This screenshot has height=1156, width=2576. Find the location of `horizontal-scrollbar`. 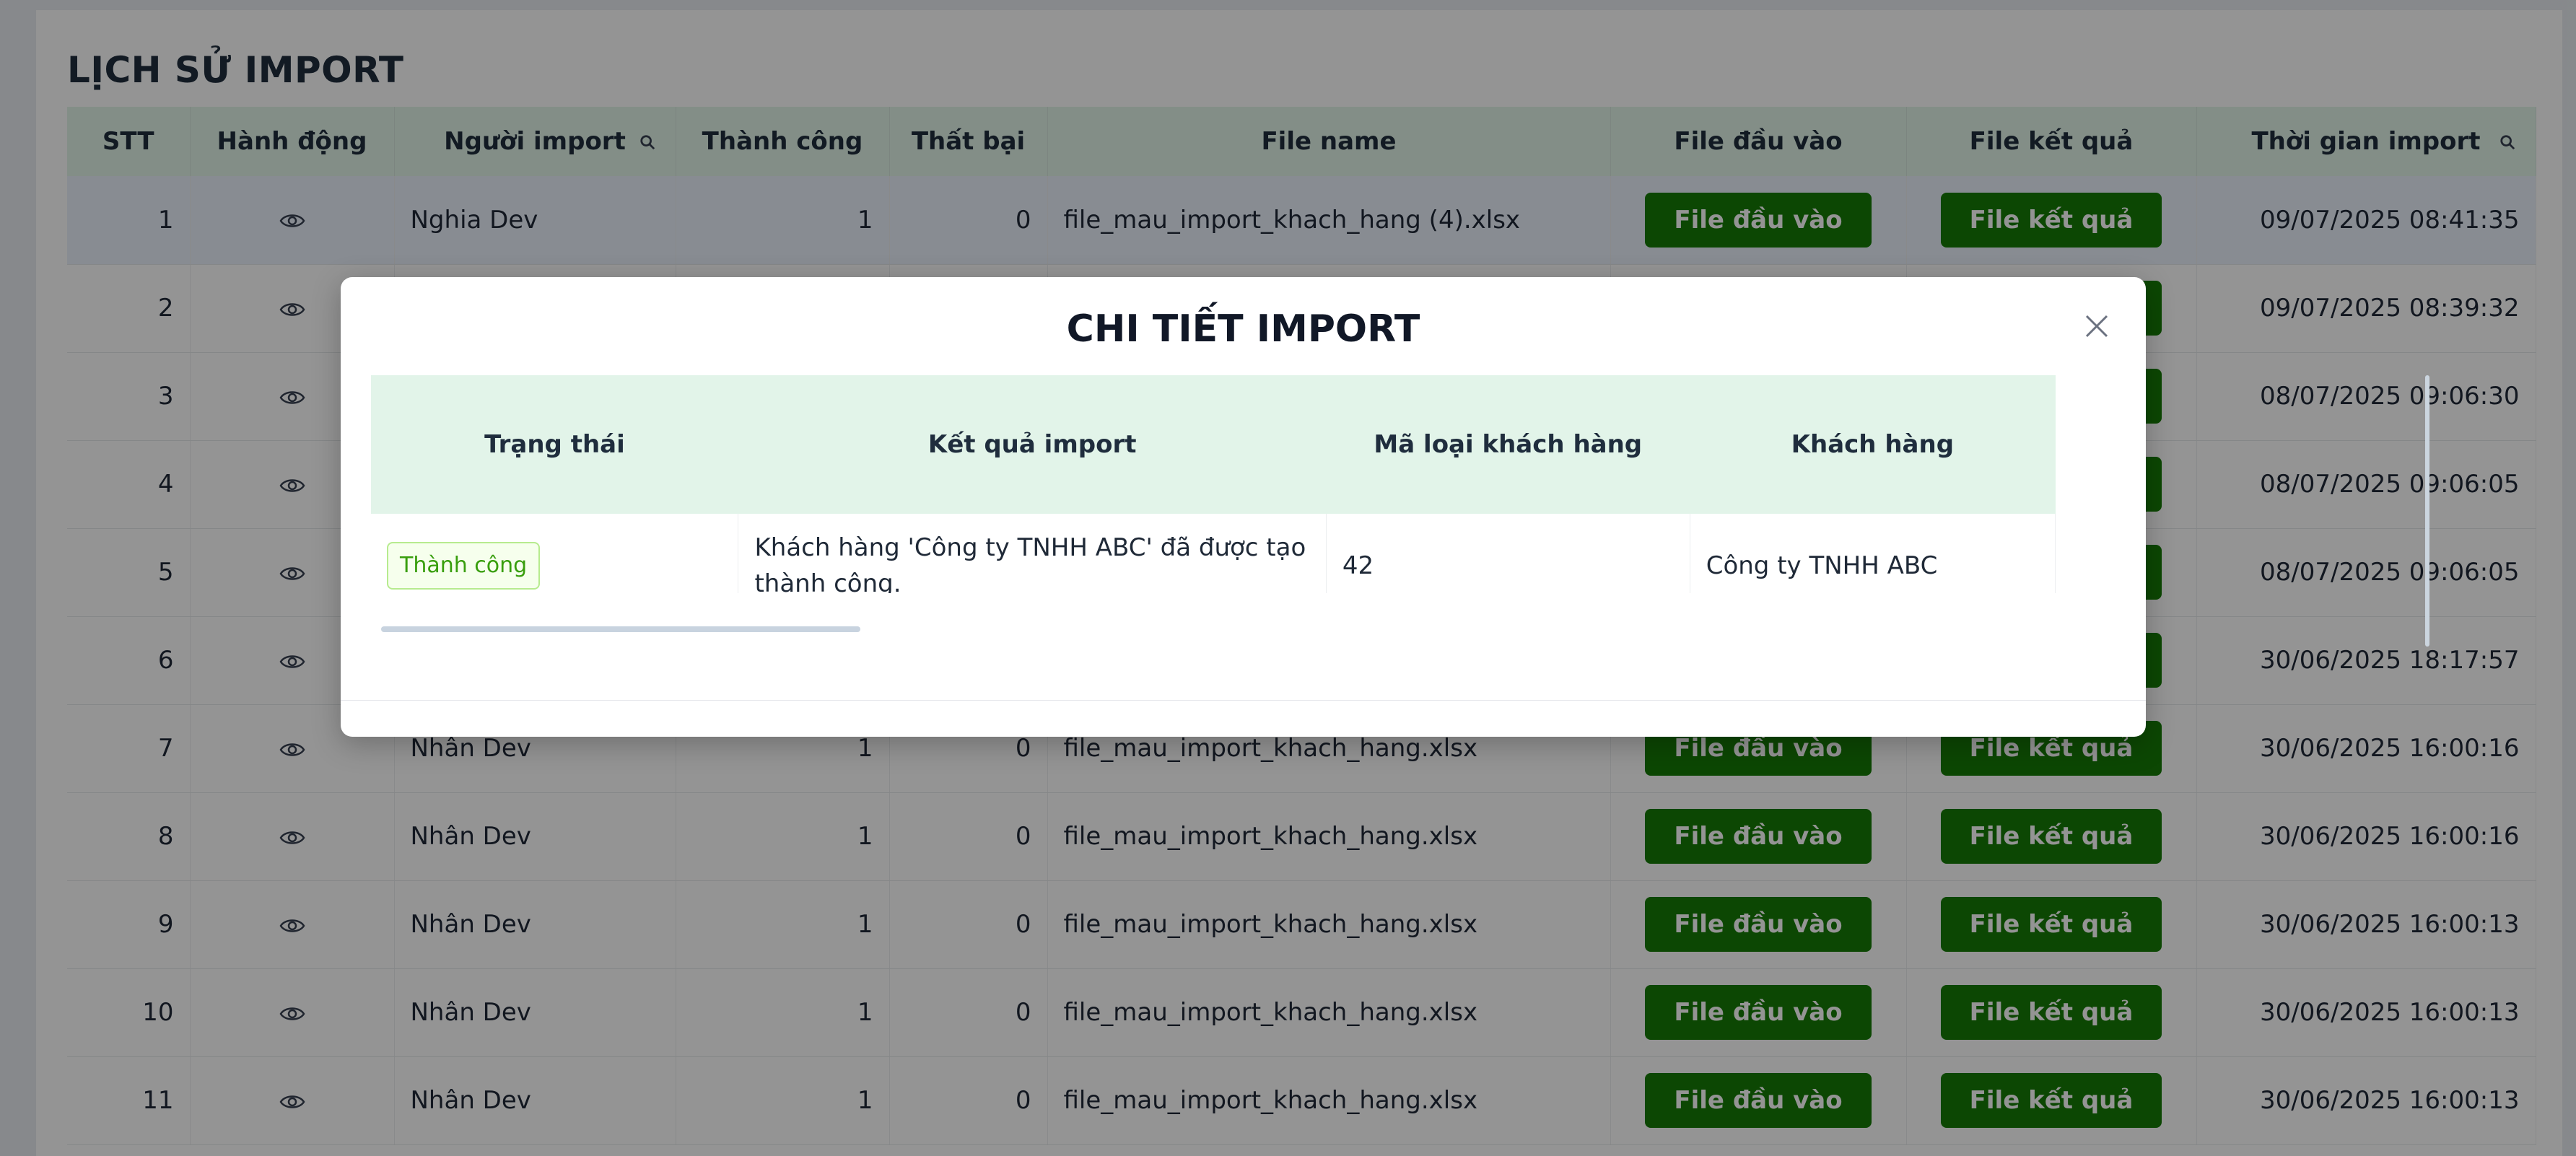

horizontal-scrollbar is located at coordinates (620, 629).